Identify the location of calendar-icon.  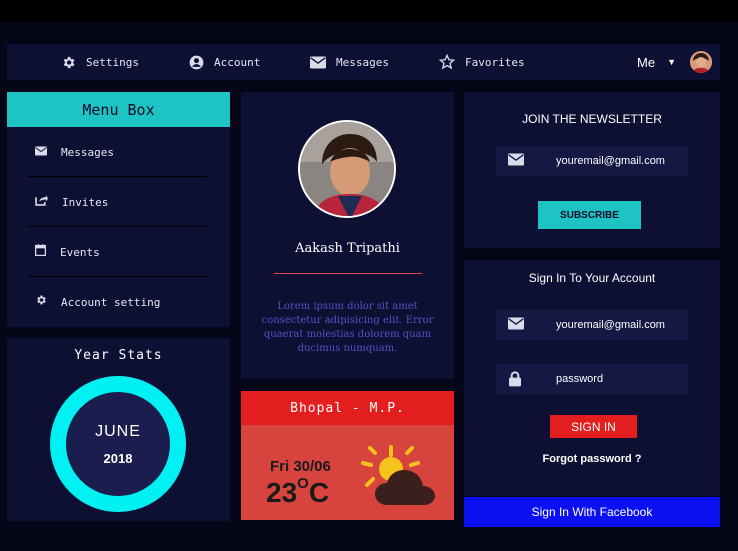
(40, 252).